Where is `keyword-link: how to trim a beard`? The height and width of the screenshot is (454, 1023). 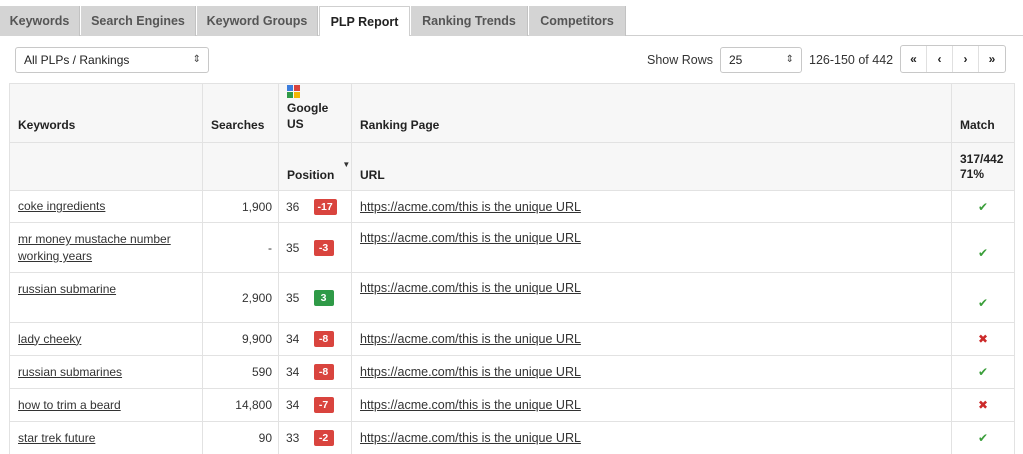 keyword-link: how to trim a beard is located at coordinates (69, 405).